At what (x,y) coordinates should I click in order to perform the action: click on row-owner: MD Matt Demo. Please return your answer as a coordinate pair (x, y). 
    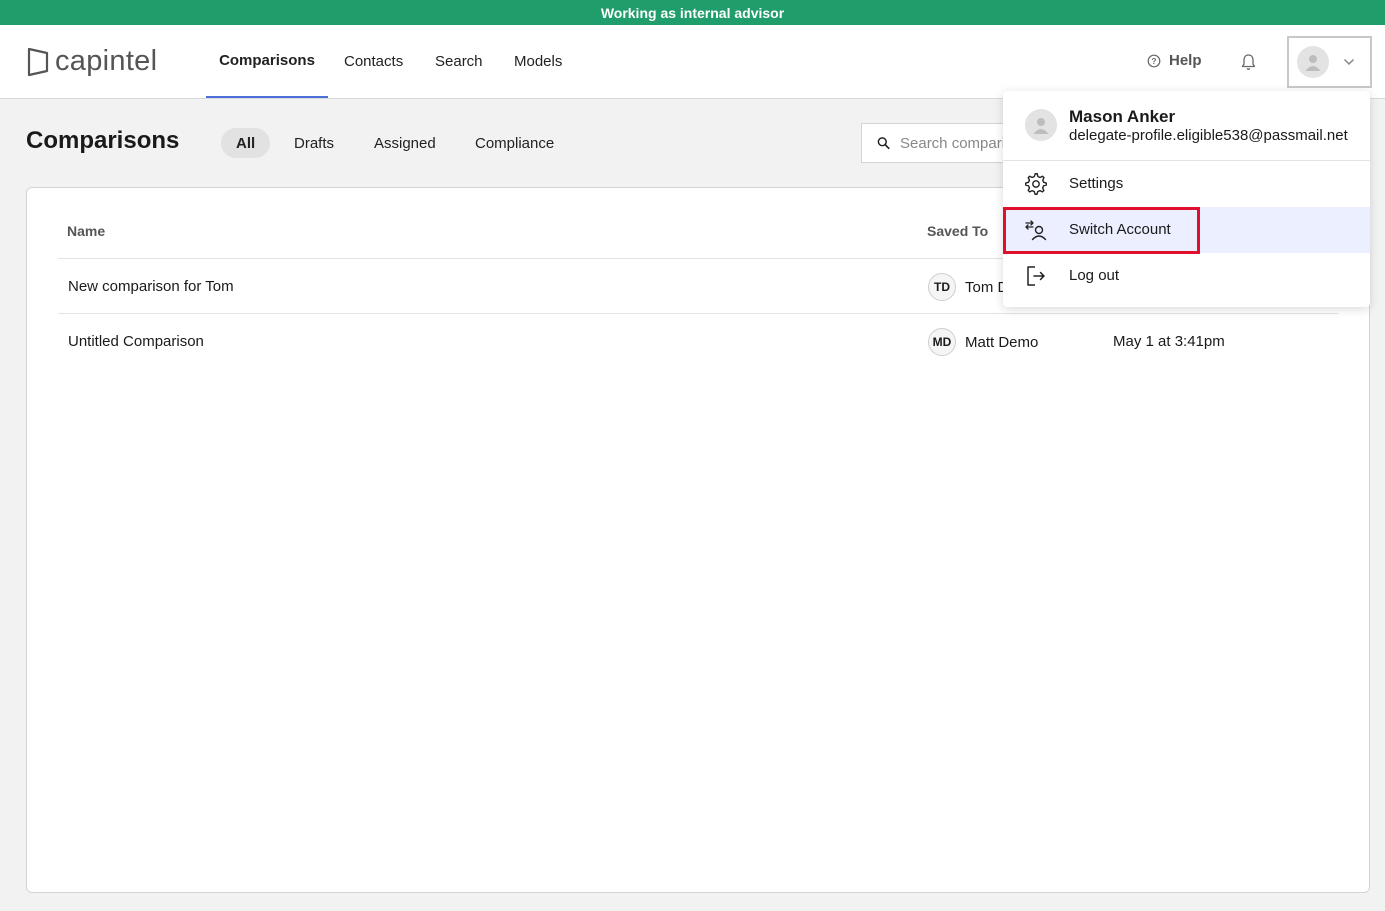
    Looking at the image, I should click on (983, 342).